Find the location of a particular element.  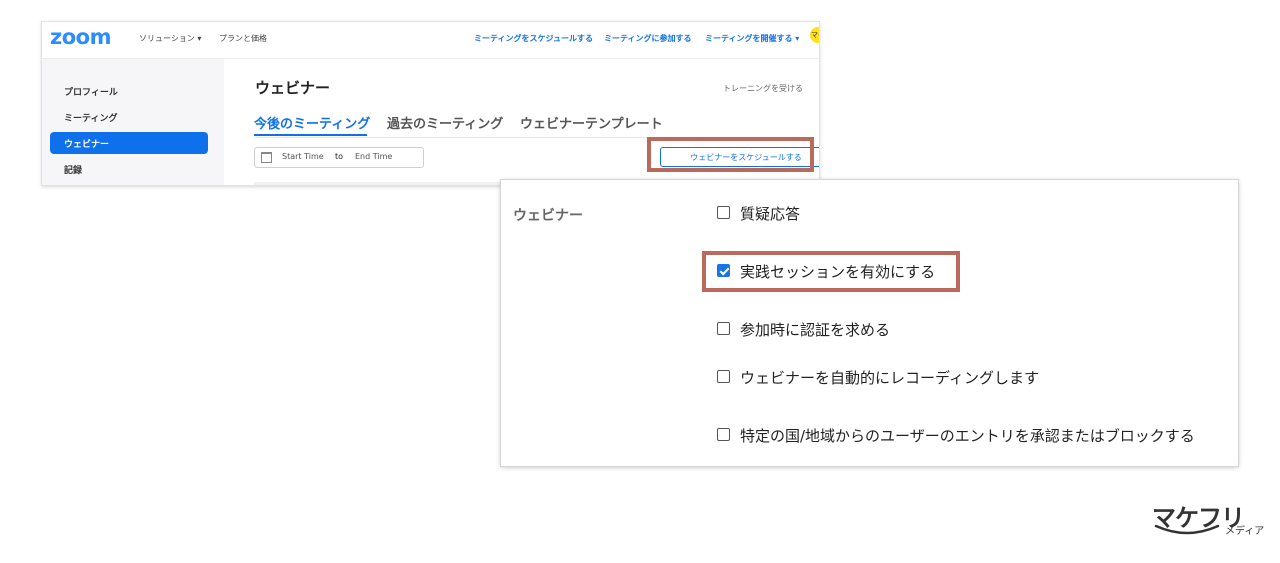

option-label: ウェビナーを自動的にレコーディングします is located at coordinates (889, 378).